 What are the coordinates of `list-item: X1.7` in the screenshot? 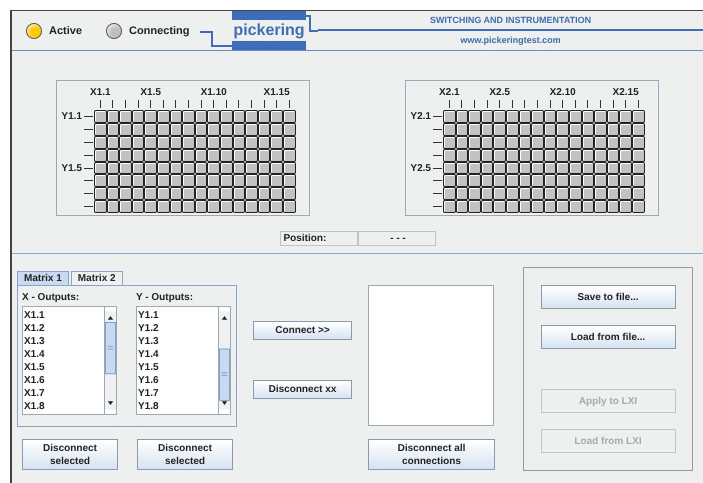 It's located at (63, 393).